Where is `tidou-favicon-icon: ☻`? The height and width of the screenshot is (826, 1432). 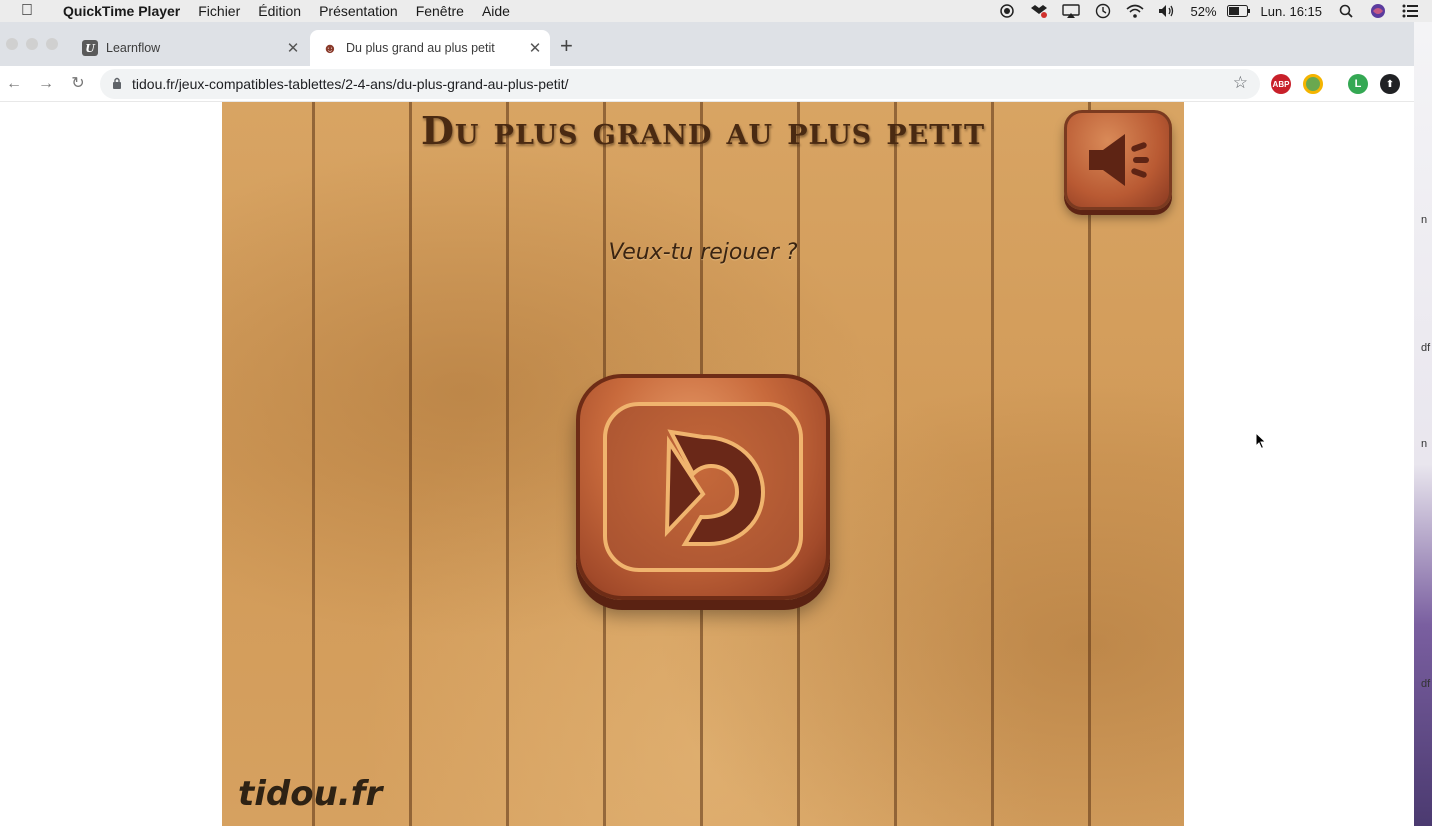
tidou-favicon-icon: ☻ is located at coordinates (330, 48).